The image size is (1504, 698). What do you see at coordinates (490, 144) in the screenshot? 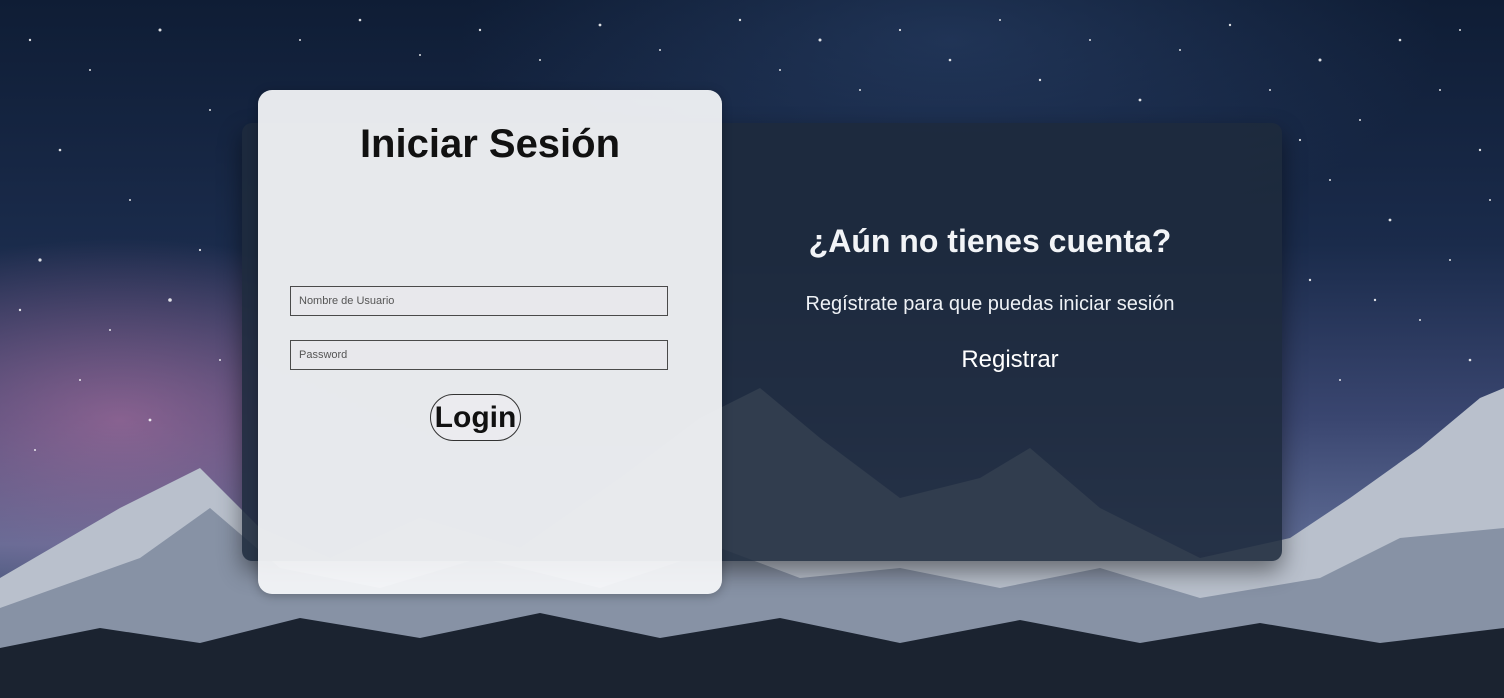
I see `login-title: Iniciar Sesión` at bounding box center [490, 144].